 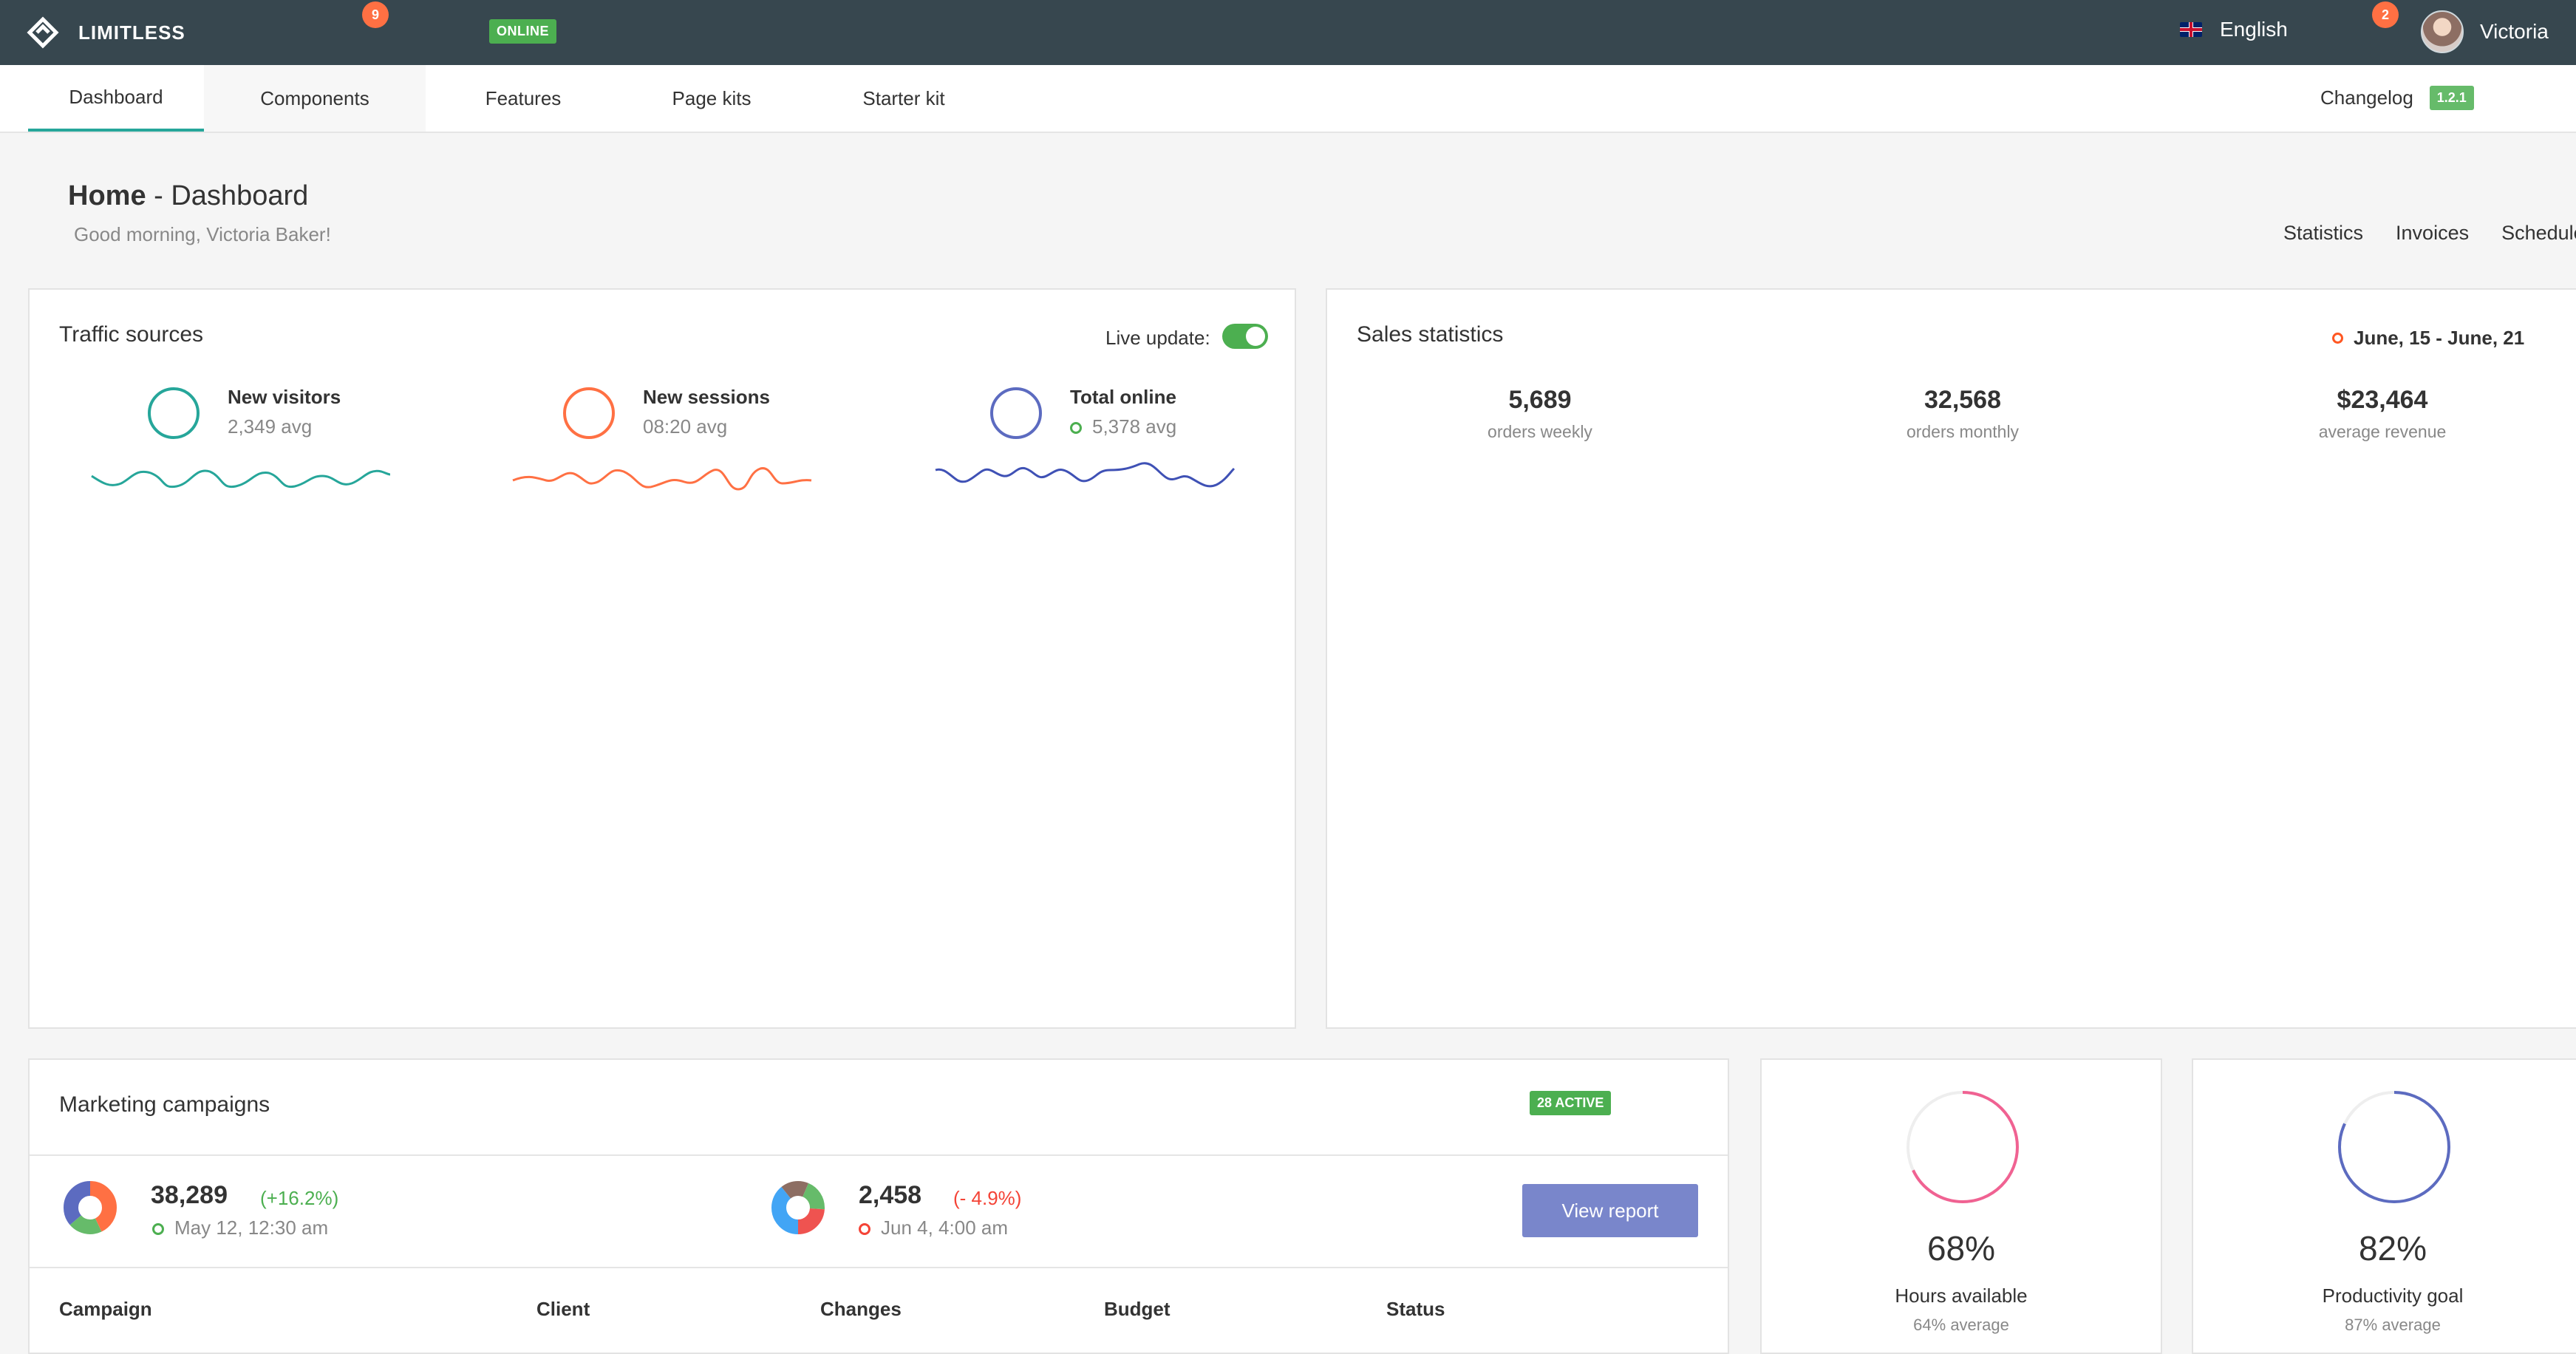 I want to click on average-revenue-value: $23,464, so click(x=2382, y=400).